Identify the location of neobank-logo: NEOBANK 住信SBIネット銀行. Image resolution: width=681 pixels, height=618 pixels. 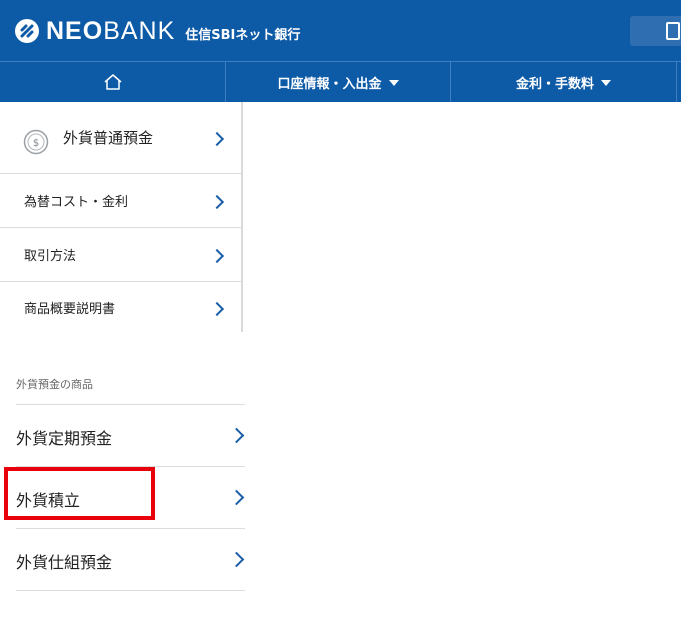
(157, 31).